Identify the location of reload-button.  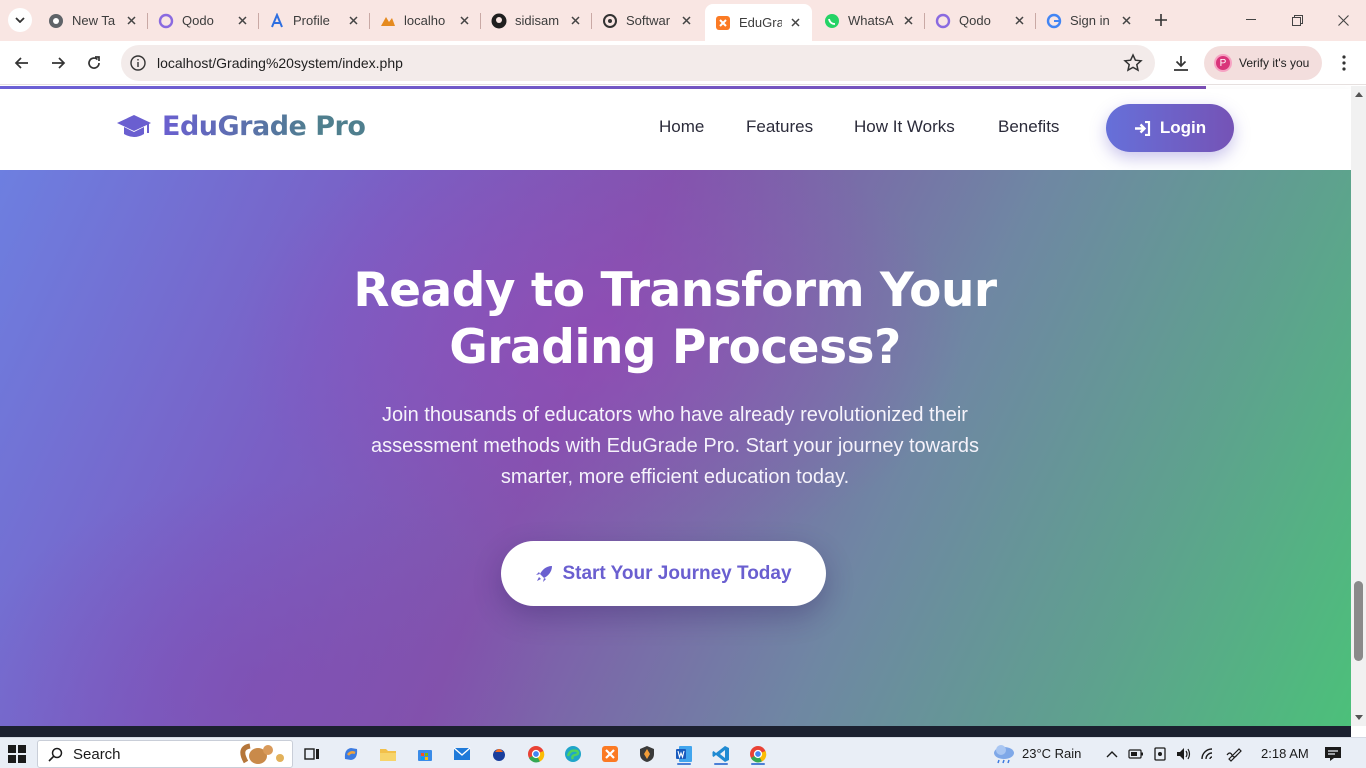
(94, 63).